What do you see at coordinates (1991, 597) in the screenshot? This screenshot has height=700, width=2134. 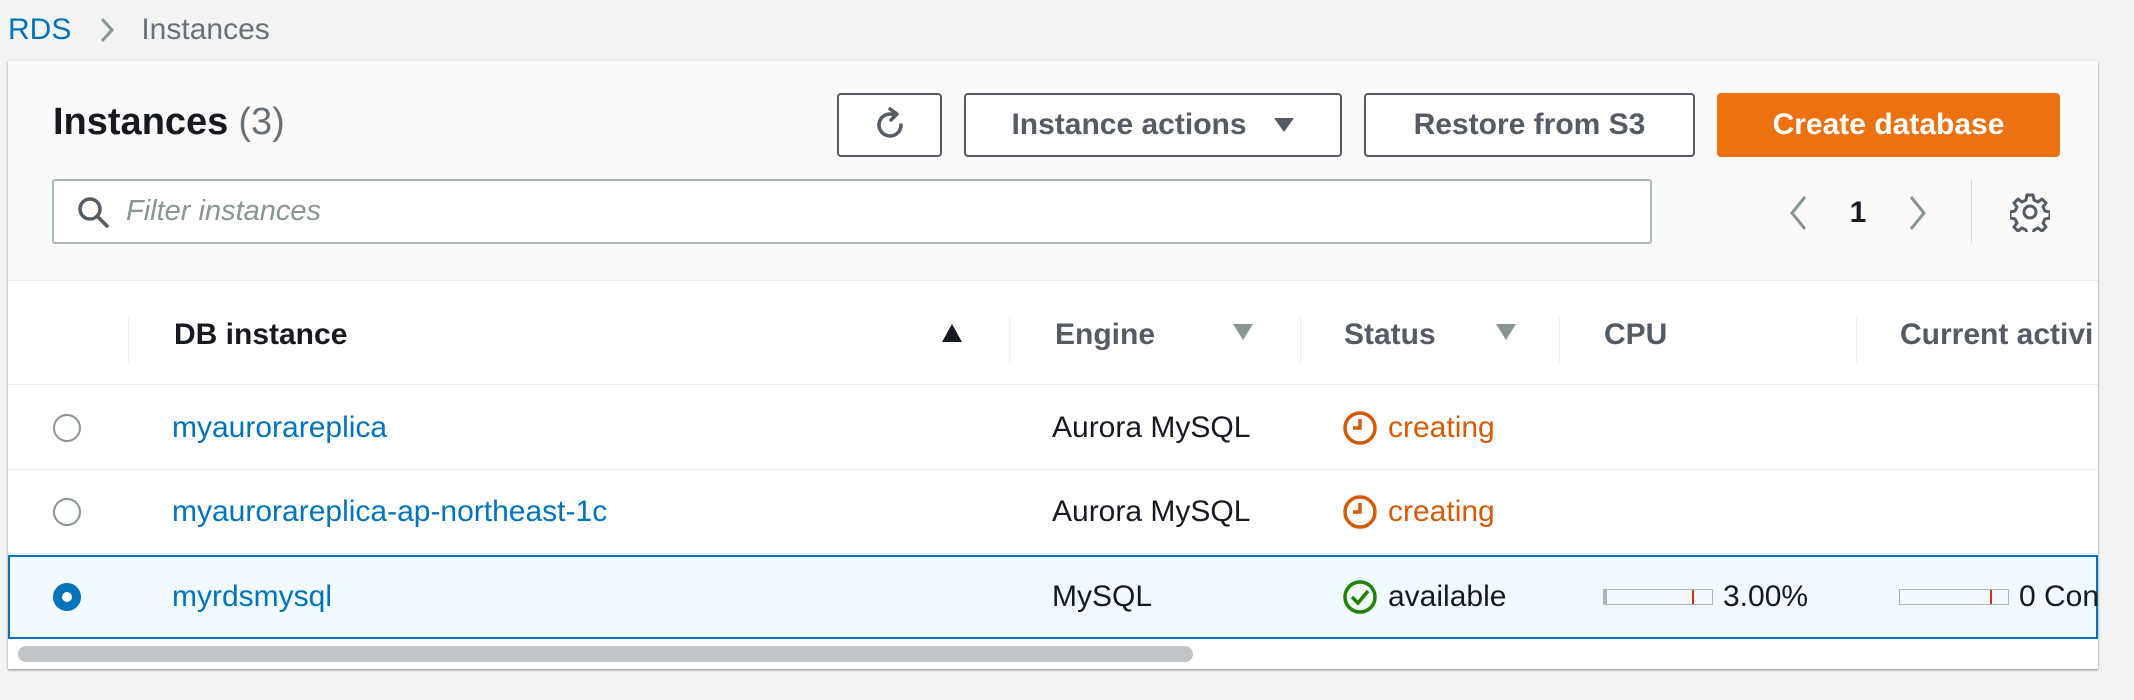 I see `activity-threshold-mark` at bounding box center [1991, 597].